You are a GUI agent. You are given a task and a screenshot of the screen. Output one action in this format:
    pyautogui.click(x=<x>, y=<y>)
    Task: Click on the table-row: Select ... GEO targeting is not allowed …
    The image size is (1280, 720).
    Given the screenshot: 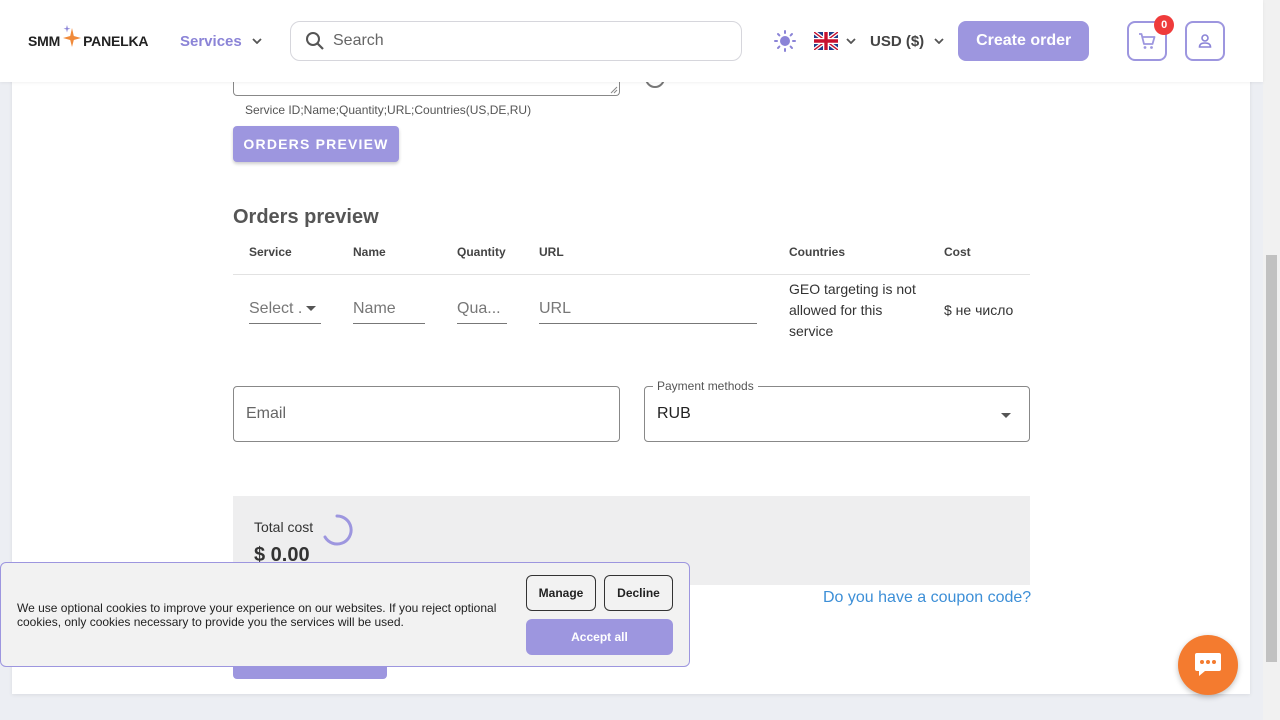 What is the action you would take?
    pyautogui.click(x=631, y=312)
    